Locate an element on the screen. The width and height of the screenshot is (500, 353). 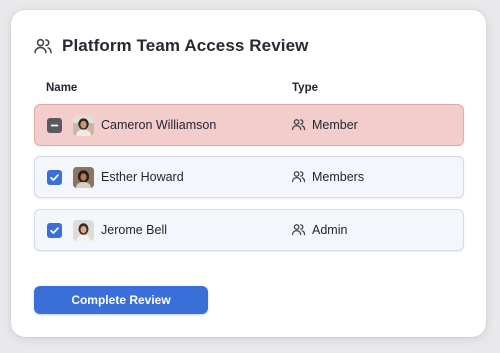
member-name: Cameron Williamson is located at coordinates (159, 125).